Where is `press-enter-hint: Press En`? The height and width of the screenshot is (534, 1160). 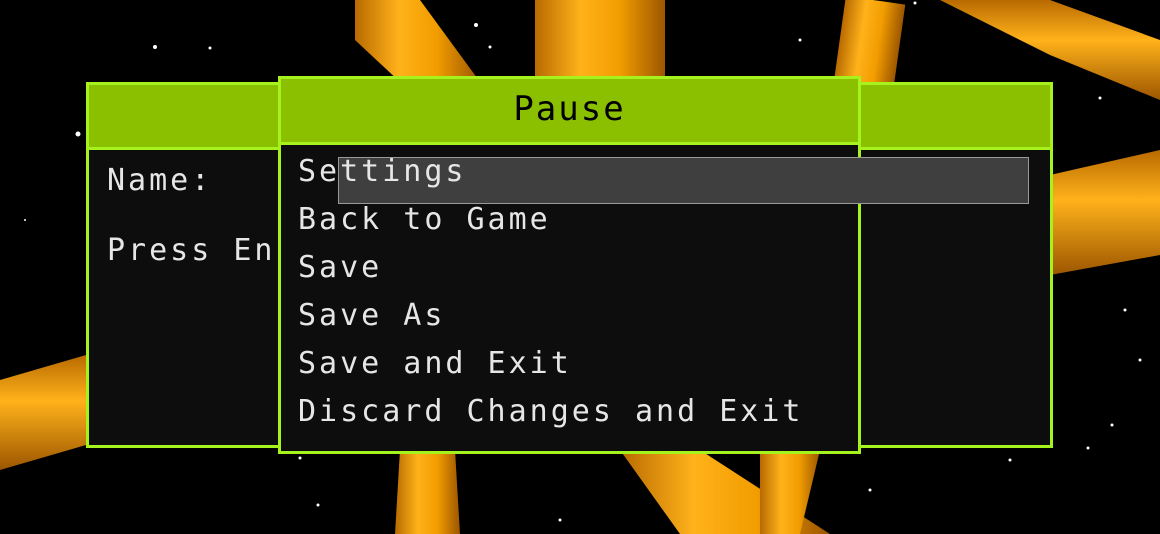
press-enter-hint: Press En is located at coordinates (191, 250).